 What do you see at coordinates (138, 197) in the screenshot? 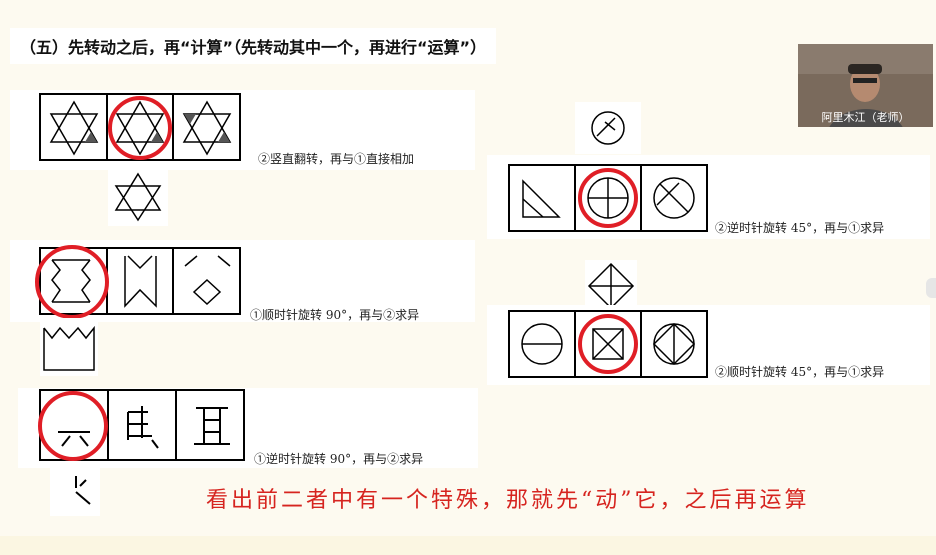
I see `answer-star` at bounding box center [138, 197].